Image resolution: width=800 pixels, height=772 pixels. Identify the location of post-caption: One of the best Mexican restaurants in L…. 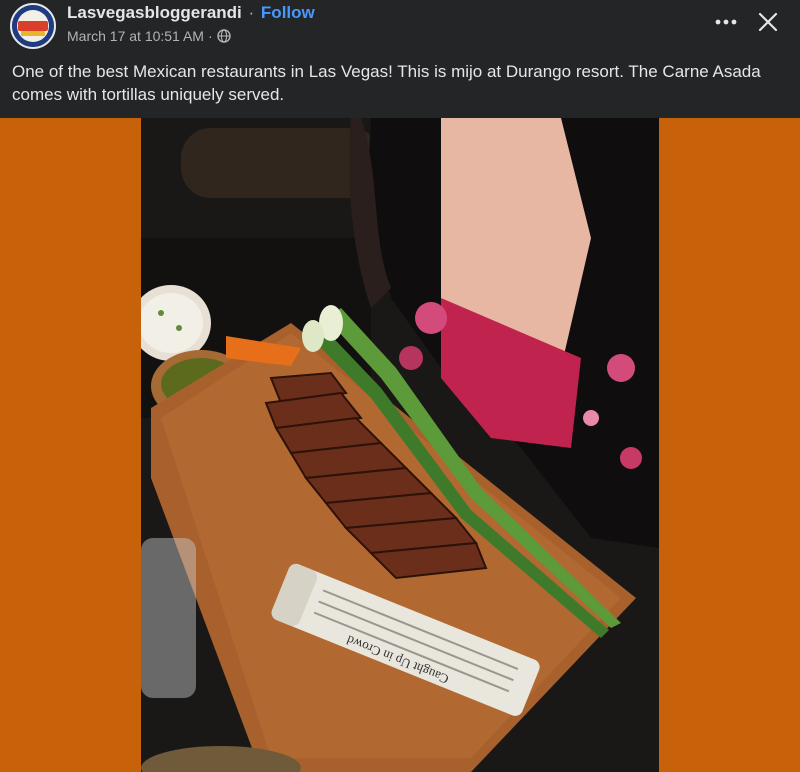
(386, 83).